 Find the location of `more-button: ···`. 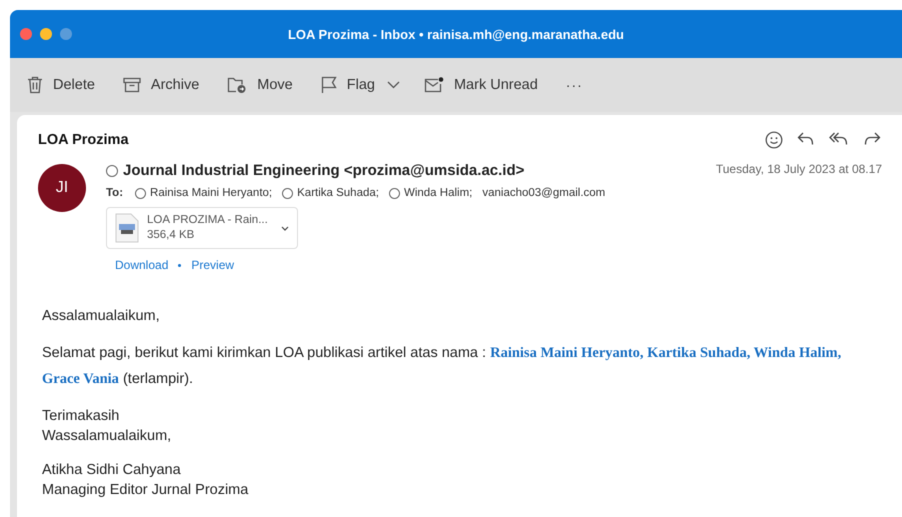

more-button: ··· is located at coordinates (574, 85).